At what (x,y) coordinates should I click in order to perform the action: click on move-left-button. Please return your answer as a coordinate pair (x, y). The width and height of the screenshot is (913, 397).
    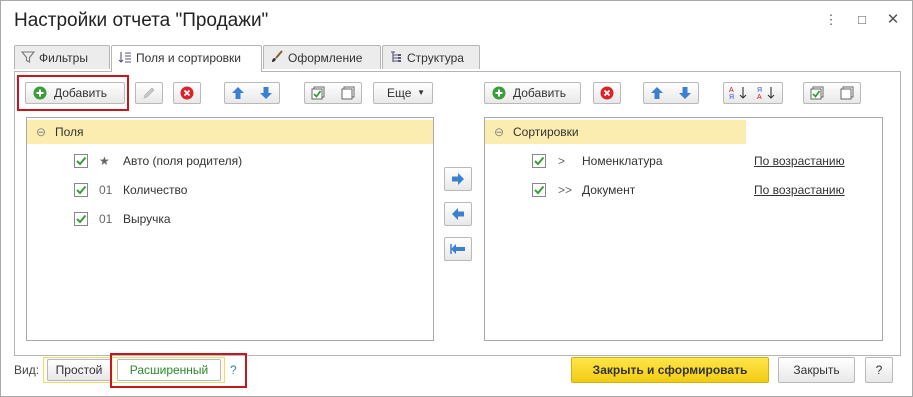
    Looking at the image, I should click on (458, 214).